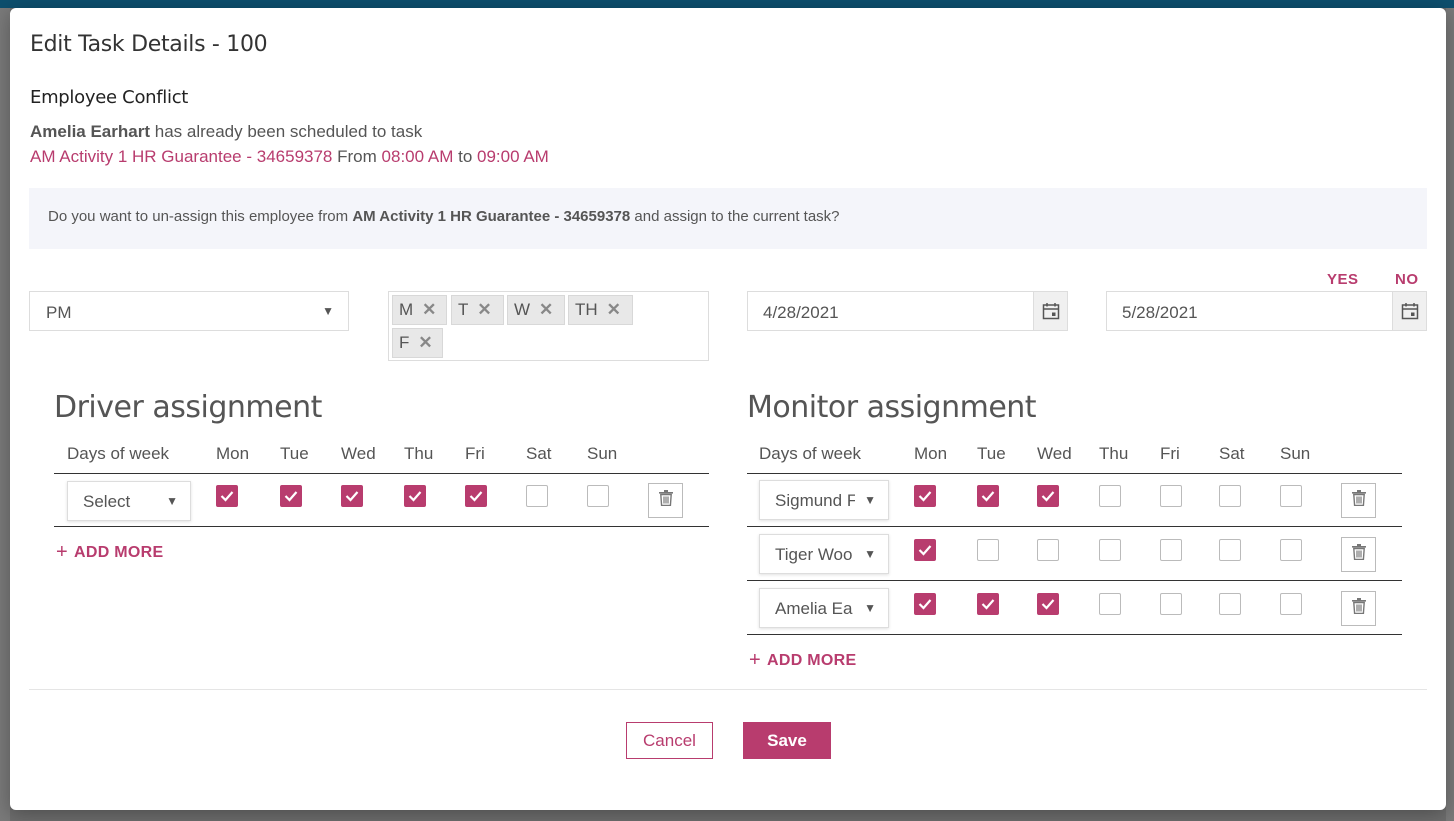 Image resolution: width=1454 pixels, height=821 pixels. I want to click on day-chip-label: M, so click(406, 309).